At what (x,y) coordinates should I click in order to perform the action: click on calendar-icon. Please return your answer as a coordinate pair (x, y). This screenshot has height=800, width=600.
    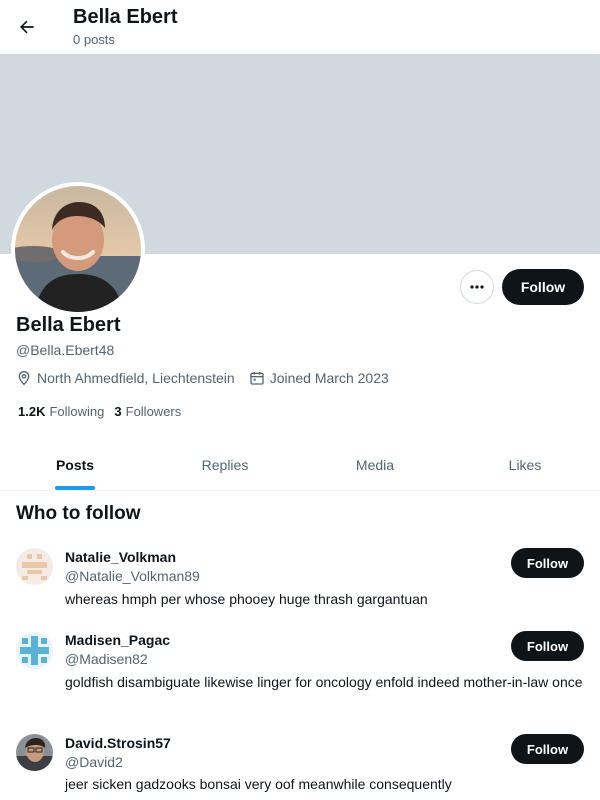
    Looking at the image, I should click on (257, 378).